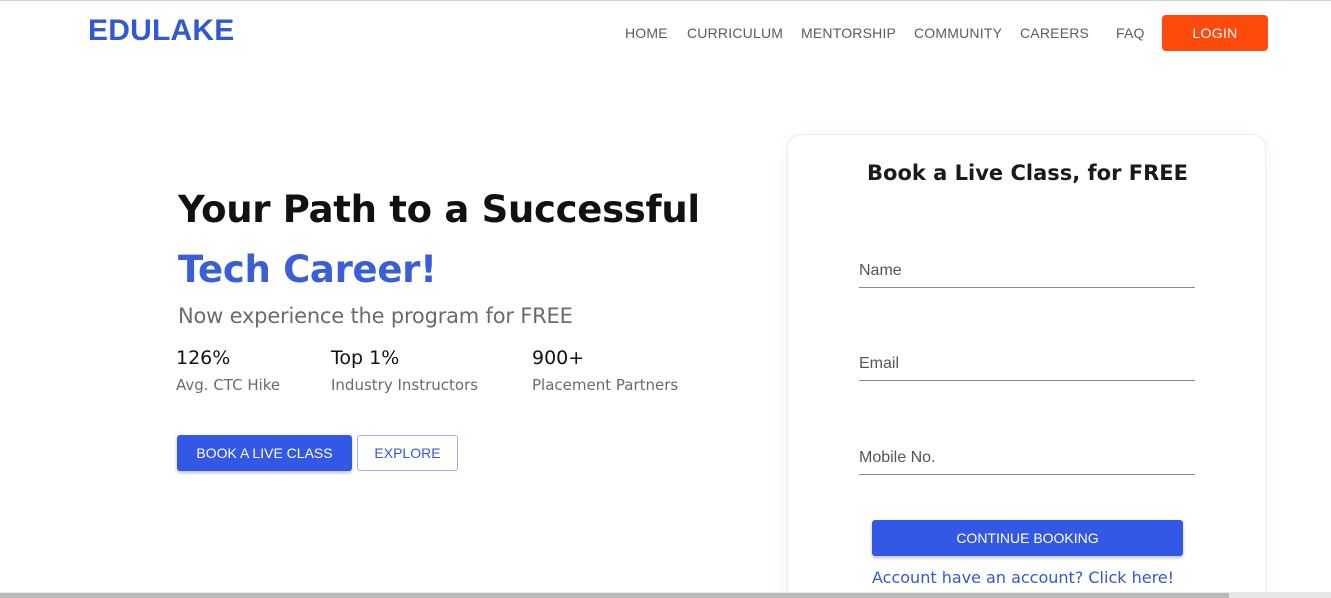 Image resolution: width=1331 pixels, height=598 pixels. I want to click on nav-community-link: COMMUNITY, so click(958, 33).